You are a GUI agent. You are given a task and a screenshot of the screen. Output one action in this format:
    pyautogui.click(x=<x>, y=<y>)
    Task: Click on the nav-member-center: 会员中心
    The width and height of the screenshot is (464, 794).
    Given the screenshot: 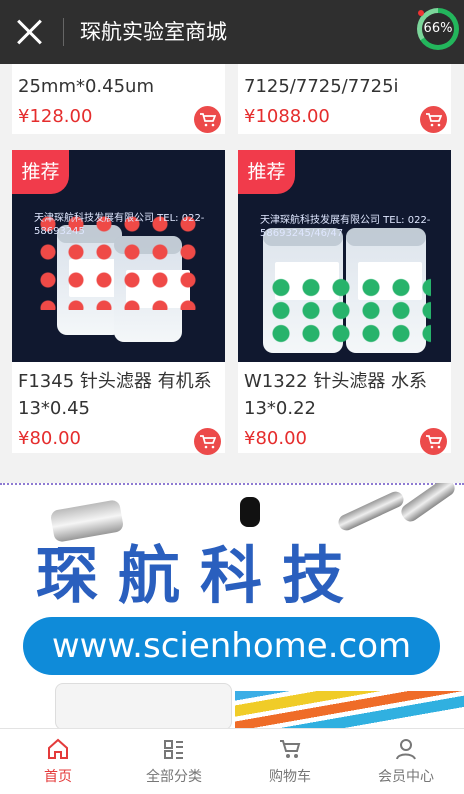 What is the action you would take?
    pyautogui.click(x=406, y=761)
    